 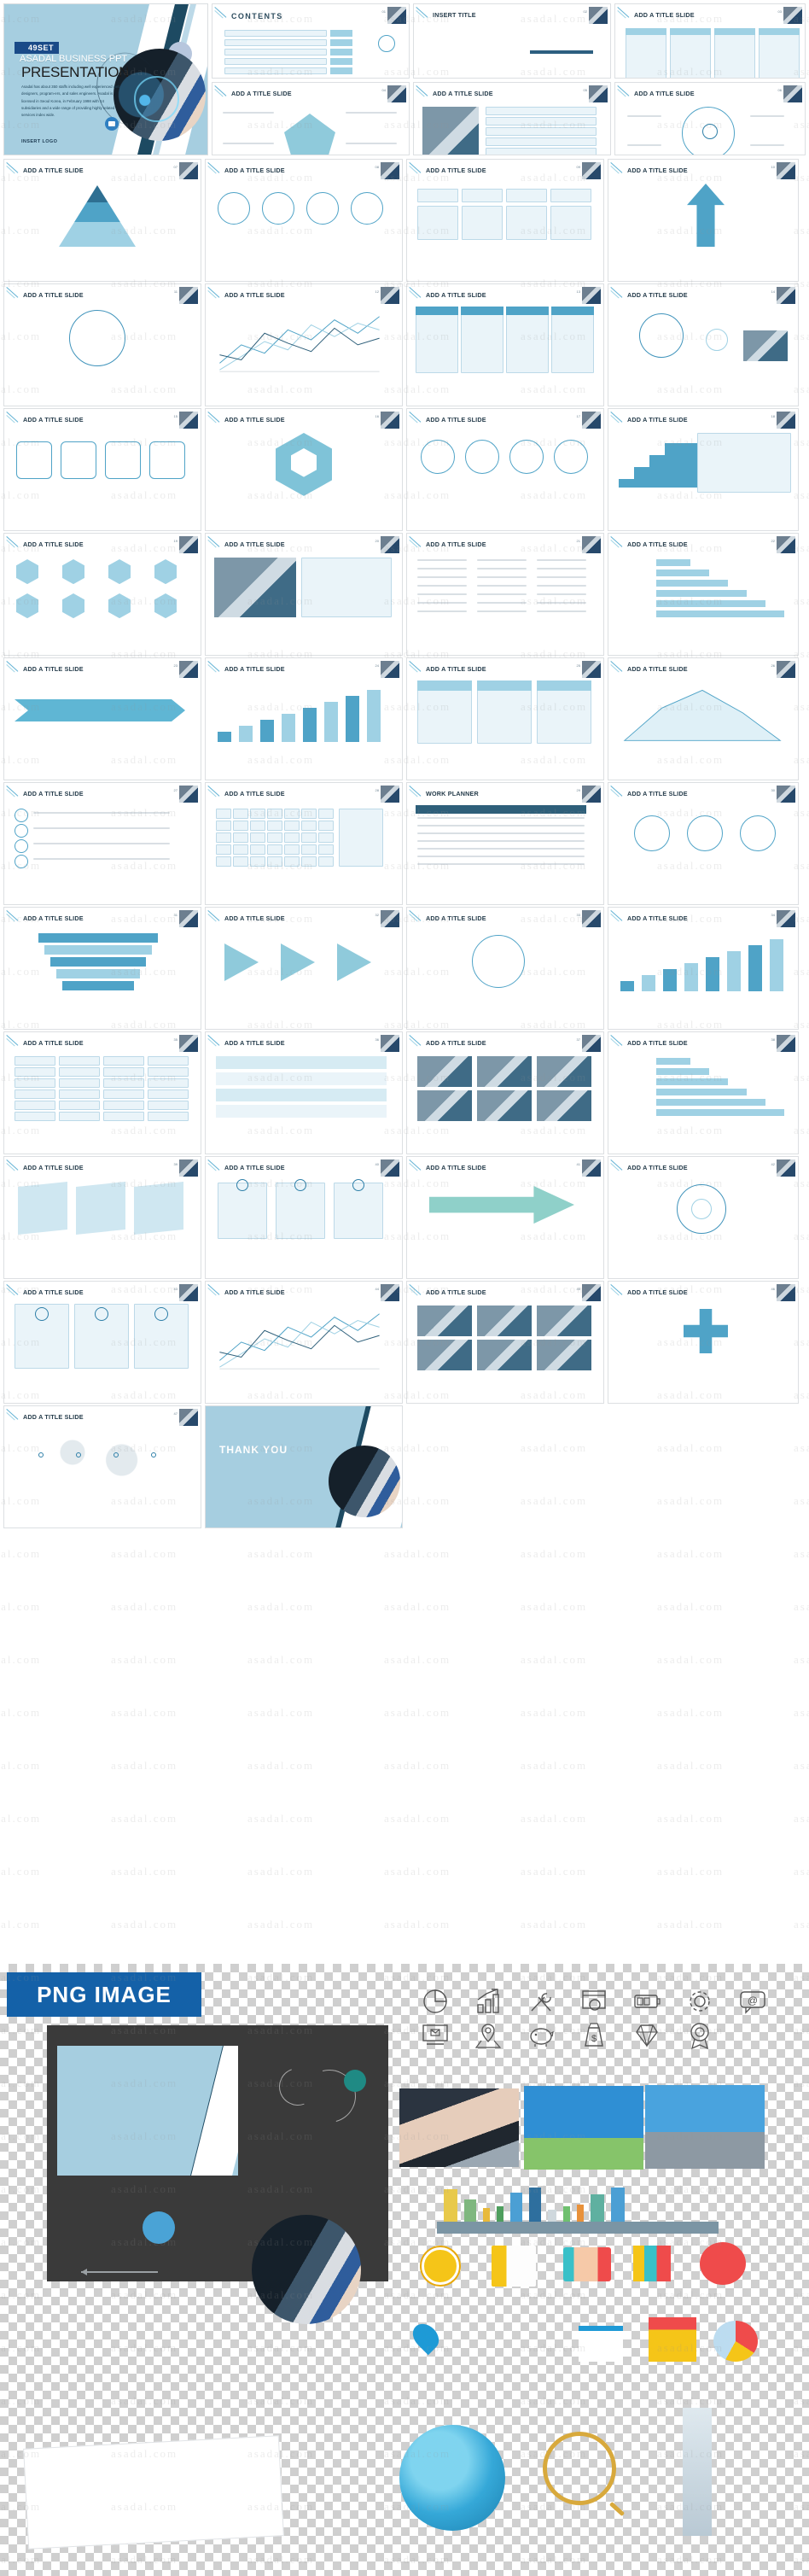 What do you see at coordinates (102, 220) in the screenshot?
I see `slide-thumbnail: ADD A TITLE SLIDE 07` at bounding box center [102, 220].